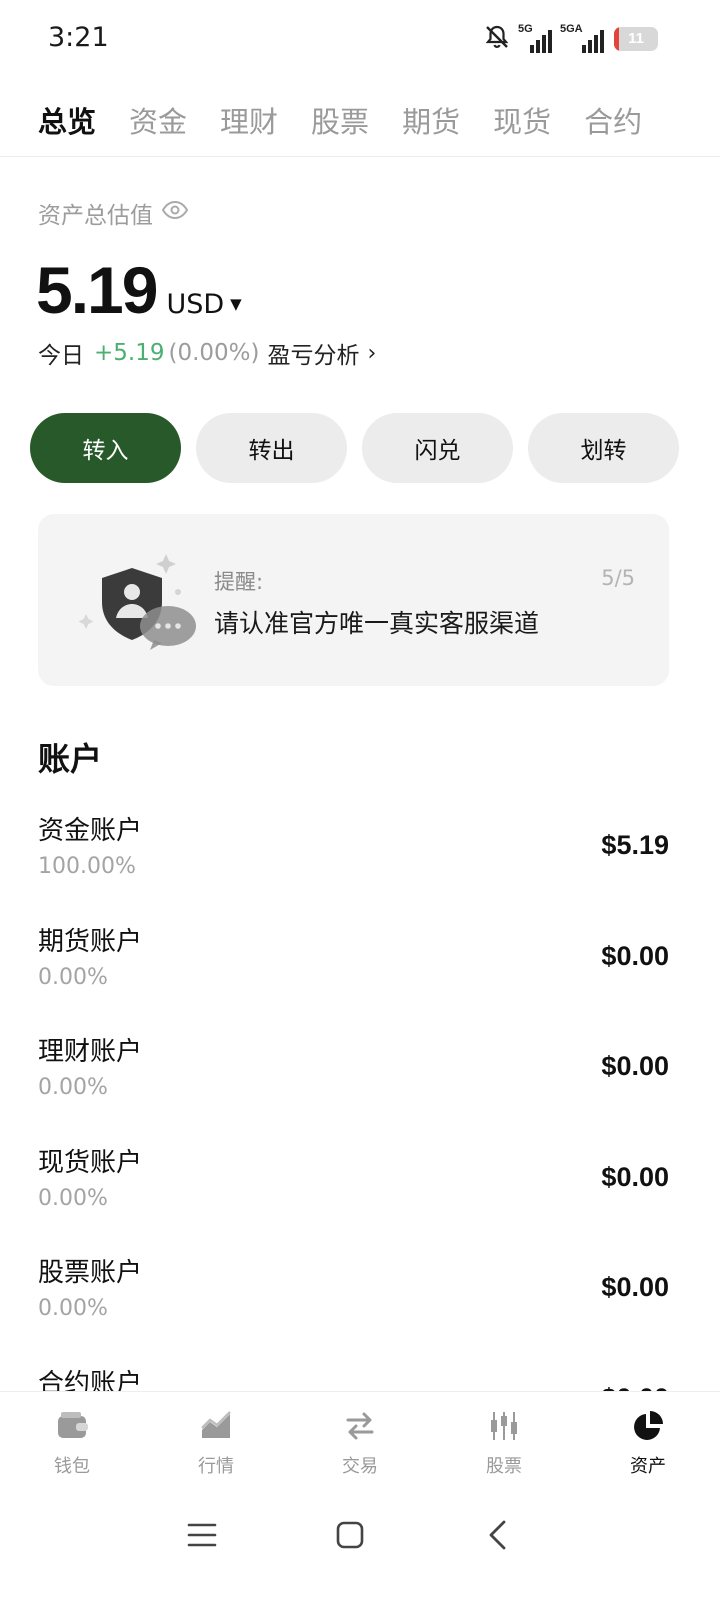  I want to click on account-name: 现货账户, so click(90, 1162).